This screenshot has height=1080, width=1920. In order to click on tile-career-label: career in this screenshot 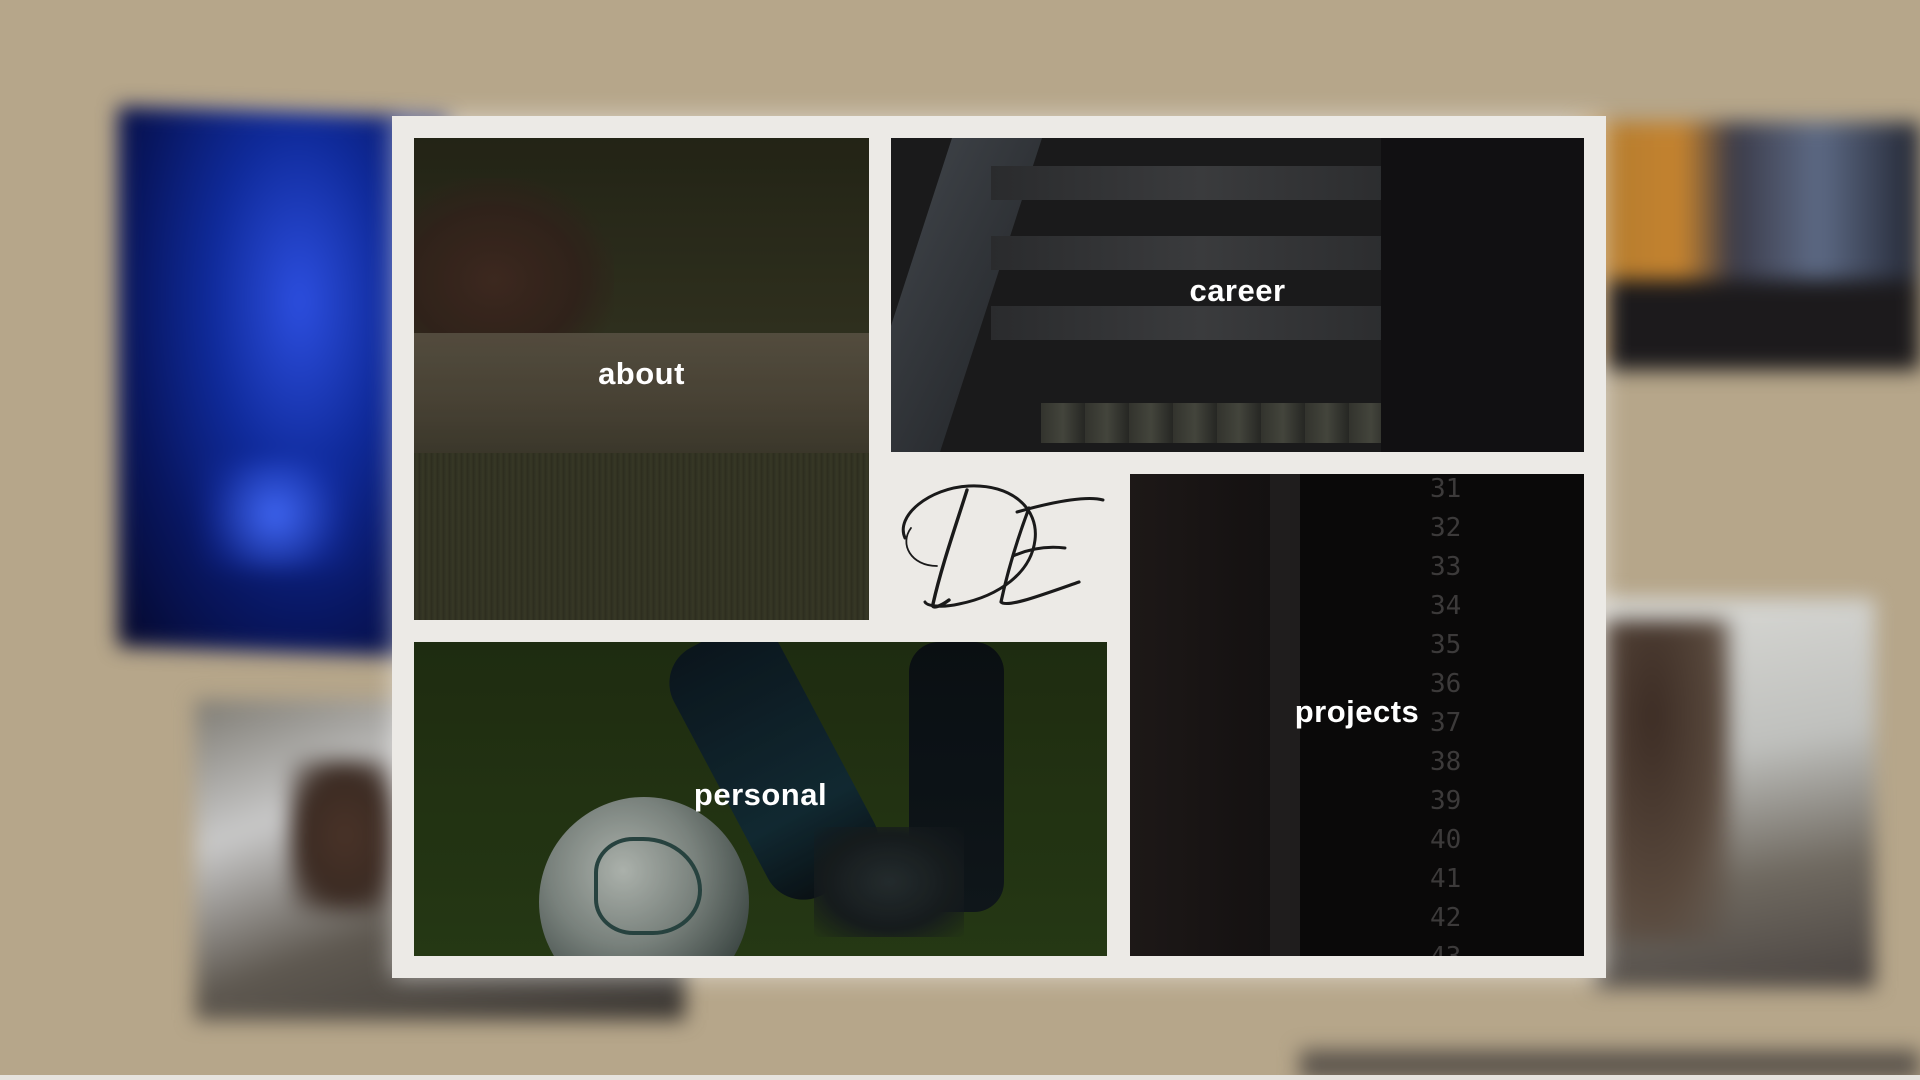, I will do `click(1237, 290)`.